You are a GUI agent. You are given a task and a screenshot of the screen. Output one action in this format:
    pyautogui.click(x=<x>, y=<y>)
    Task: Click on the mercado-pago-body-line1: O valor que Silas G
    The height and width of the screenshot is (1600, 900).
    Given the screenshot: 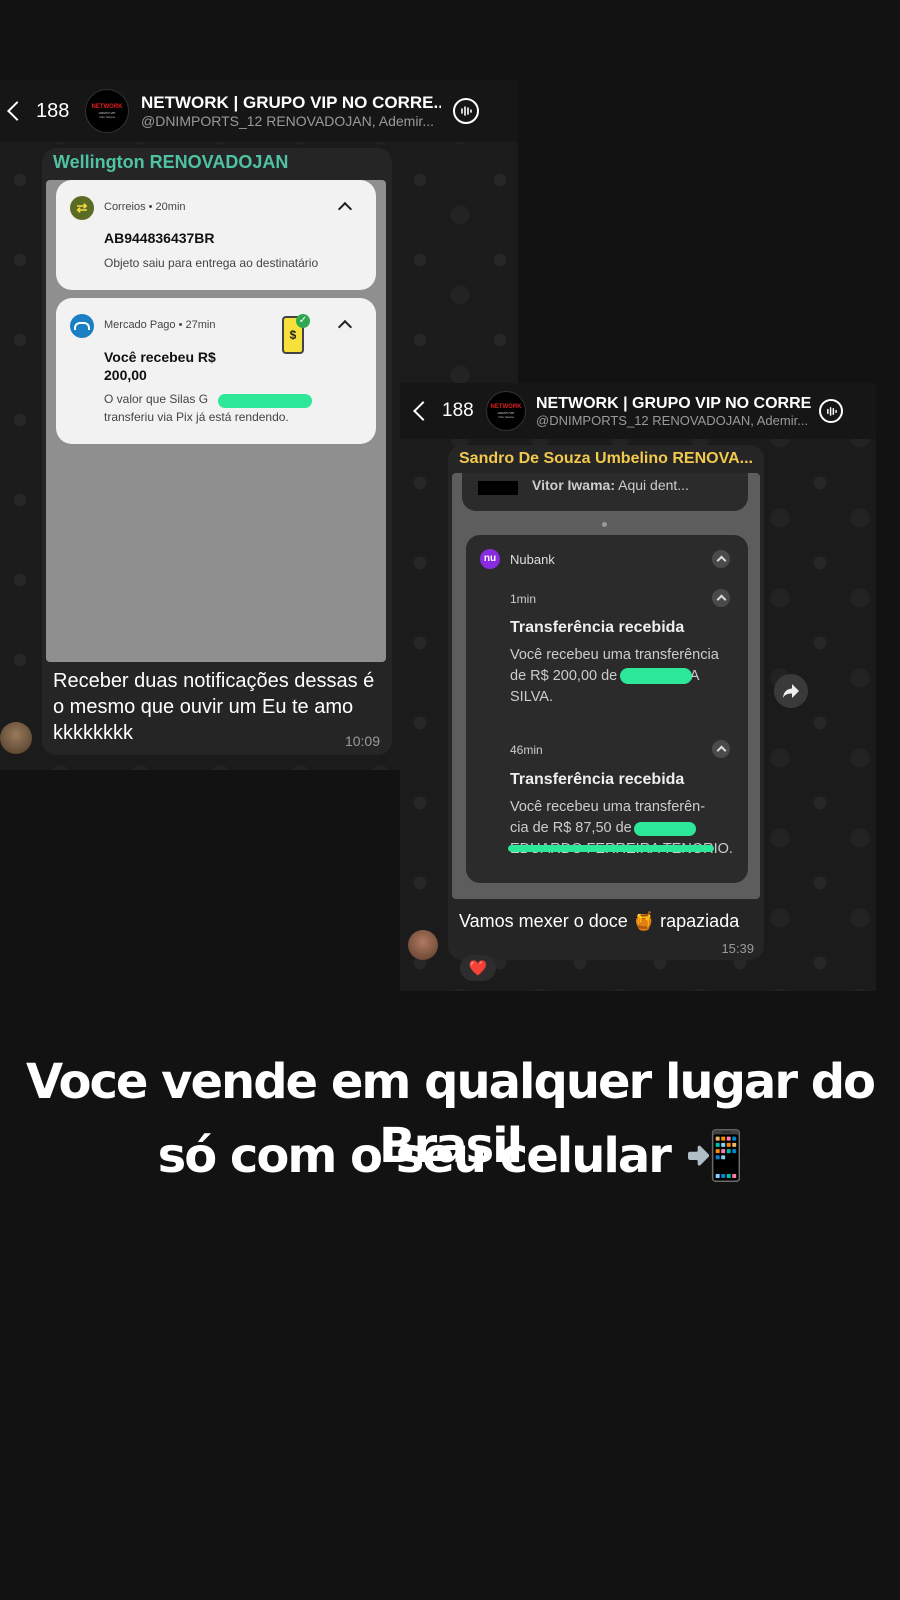 What is the action you would take?
    pyautogui.click(x=156, y=399)
    